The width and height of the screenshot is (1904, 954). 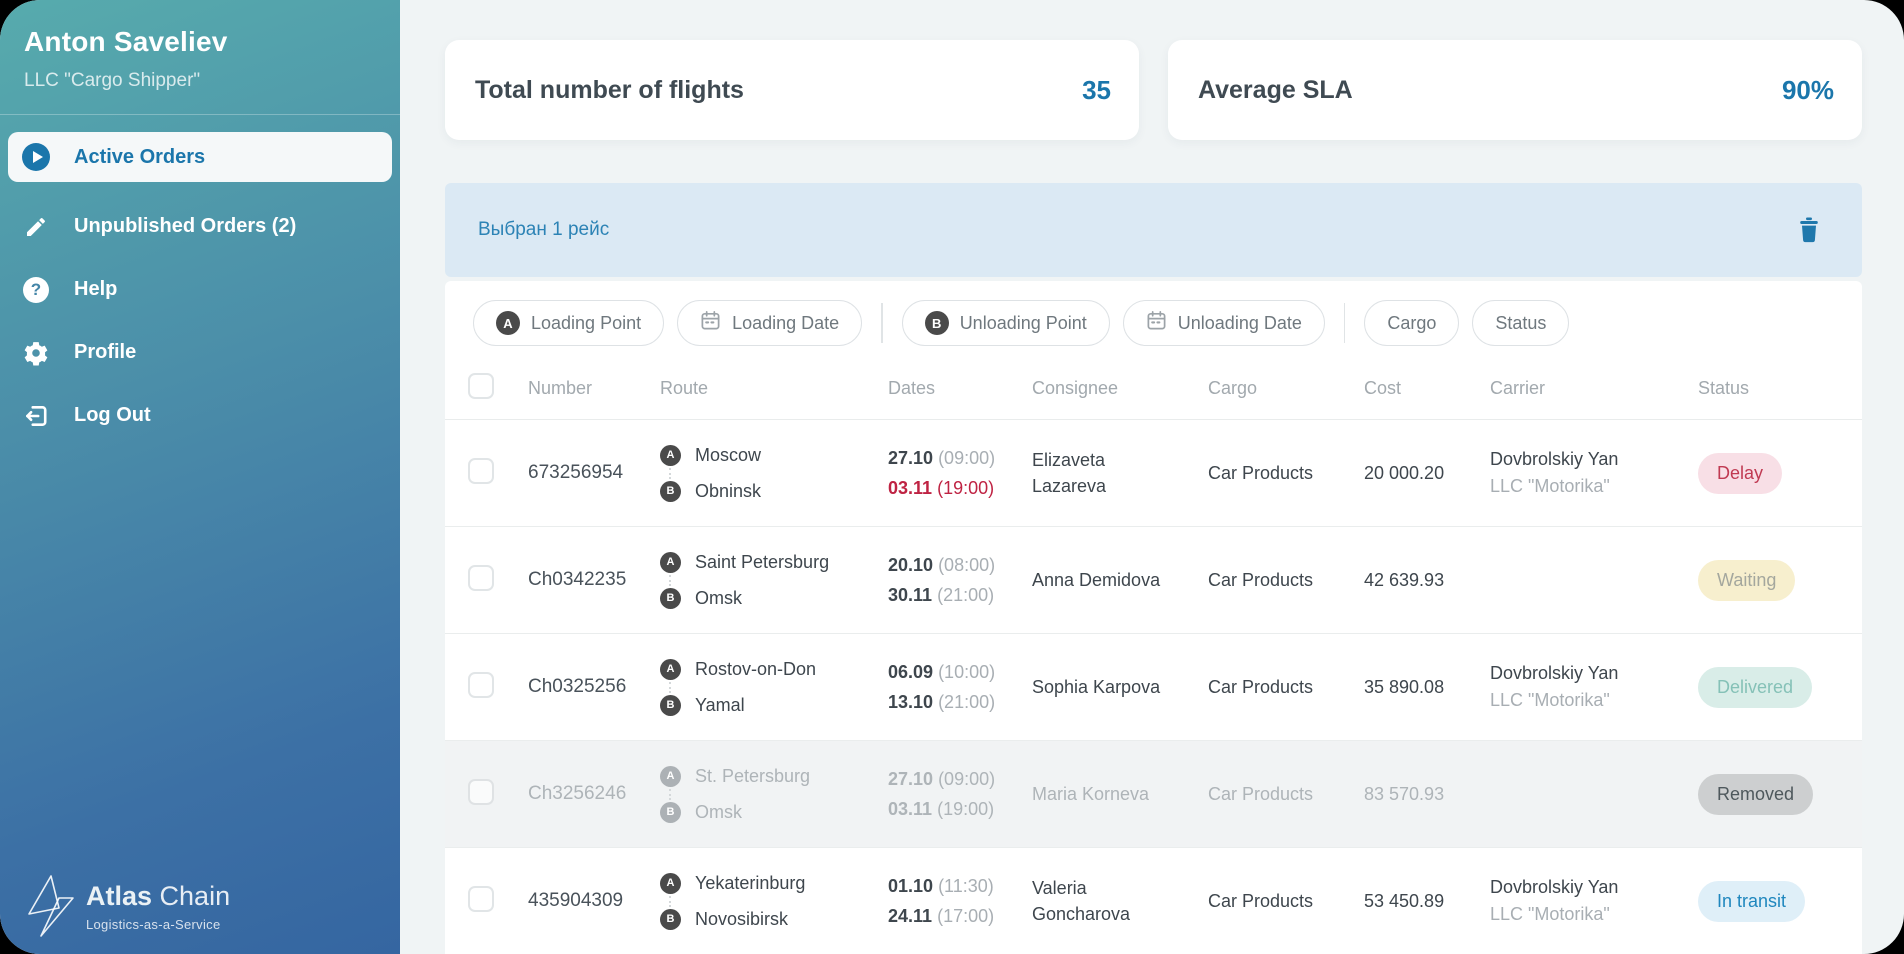 I want to click on consignee: Sophia Karpova, so click(x=1096, y=687).